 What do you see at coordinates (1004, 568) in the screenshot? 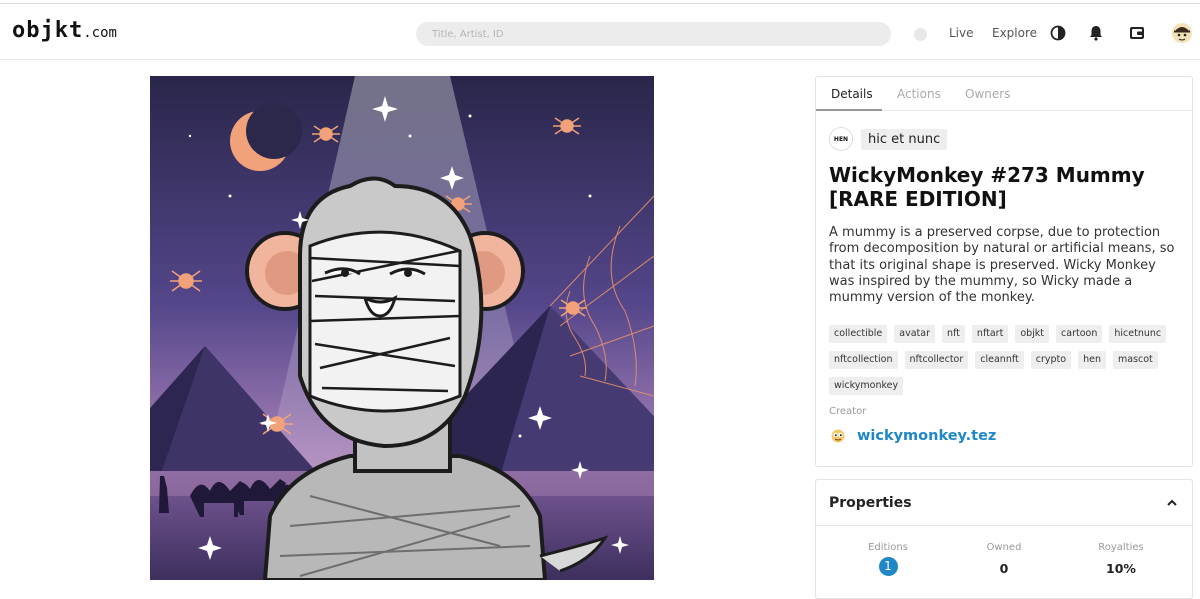
I see `stat-value: 0` at bounding box center [1004, 568].